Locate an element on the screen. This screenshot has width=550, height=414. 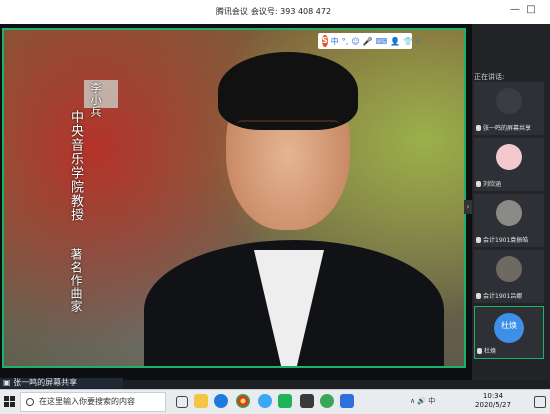
participant-tile: 张一鸣的屏幕共享 is located at coordinates (509, 108).